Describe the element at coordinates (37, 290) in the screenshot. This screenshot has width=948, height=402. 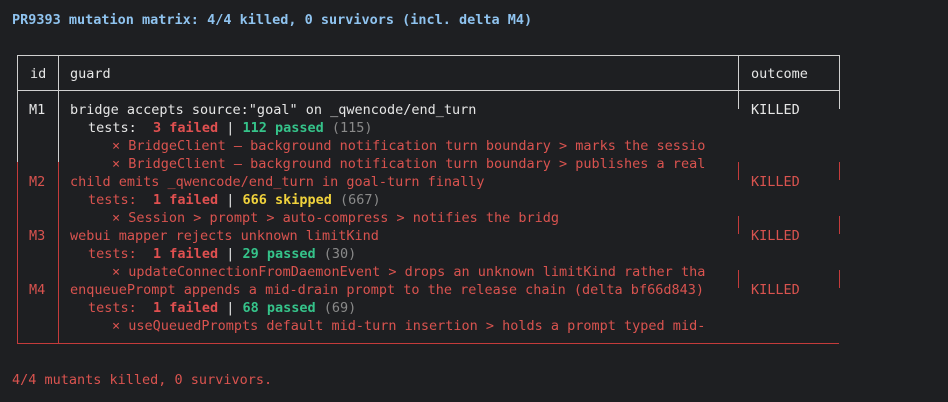
I see `row-m4-id: M4` at that location.